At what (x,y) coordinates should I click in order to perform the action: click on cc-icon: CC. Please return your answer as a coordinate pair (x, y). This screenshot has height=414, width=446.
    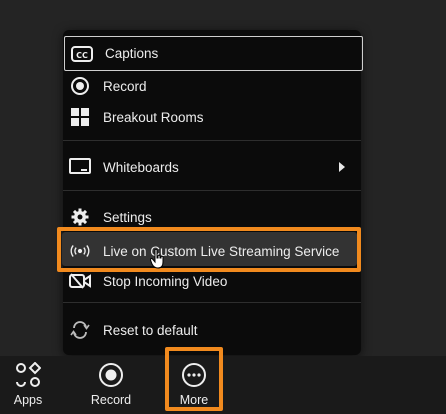
    Looking at the image, I should click on (82, 54).